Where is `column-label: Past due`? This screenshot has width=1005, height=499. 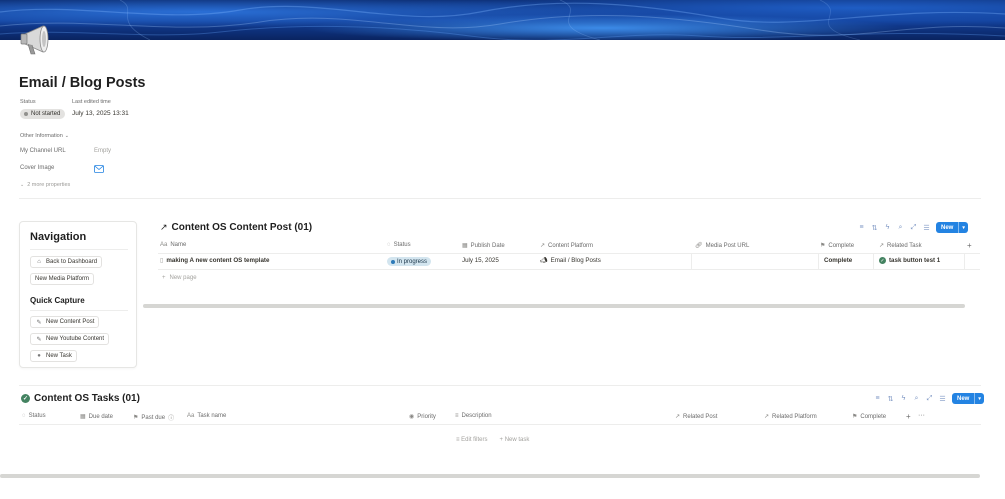 column-label: Past due is located at coordinates (153, 417).